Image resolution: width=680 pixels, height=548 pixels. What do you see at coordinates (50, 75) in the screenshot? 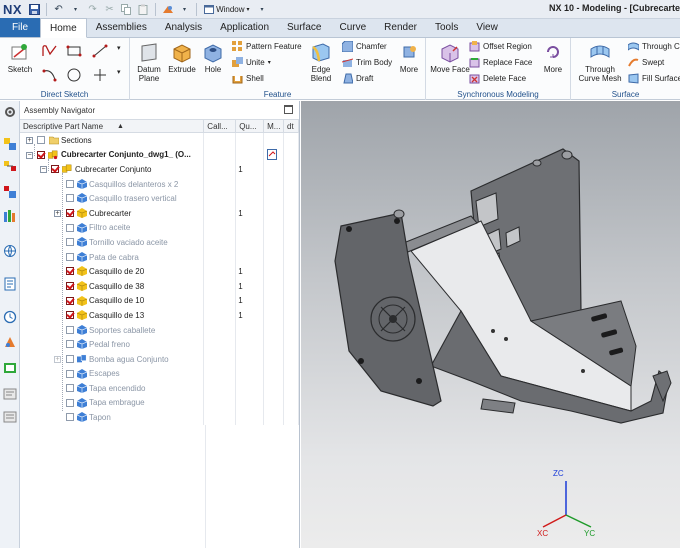
I see `arc-icon` at bounding box center [50, 75].